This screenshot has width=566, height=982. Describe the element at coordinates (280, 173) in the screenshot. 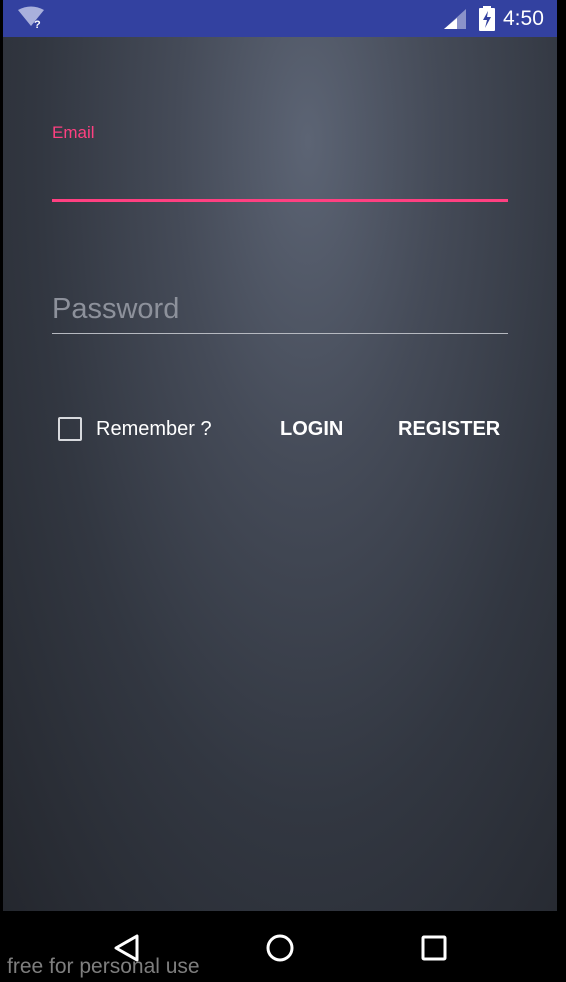

I see `email-input` at that location.